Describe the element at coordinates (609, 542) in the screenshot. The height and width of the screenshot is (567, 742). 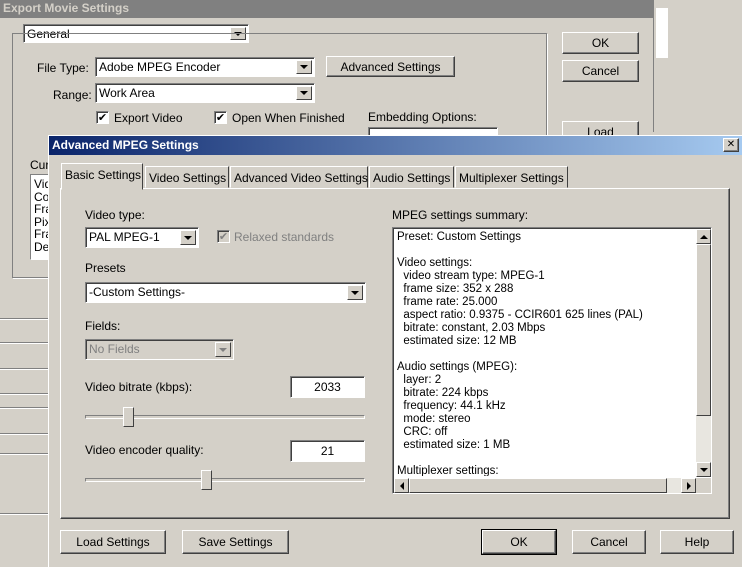
I see `cancel-button: Cancel` at that location.